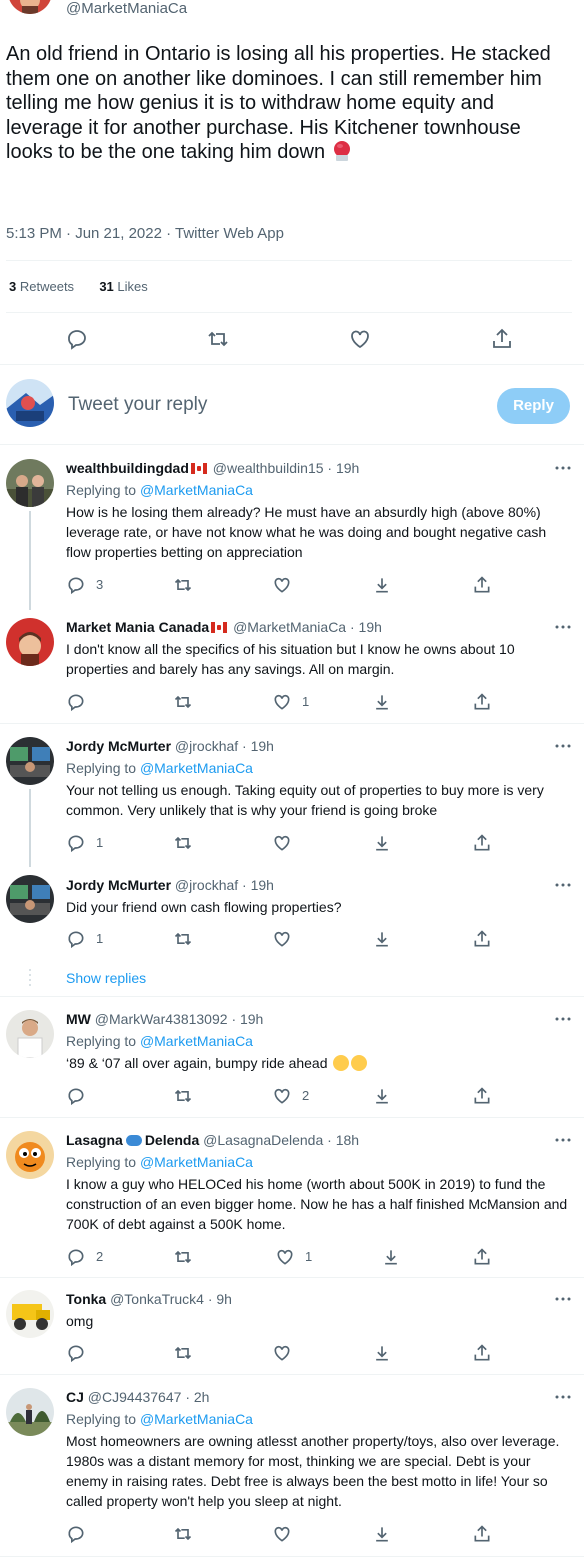 This screenshot has height=1564, width=584. Describe the element at coordinates (342, 151) in the screenshot. I see `boxing-glove-emoji` at that location.